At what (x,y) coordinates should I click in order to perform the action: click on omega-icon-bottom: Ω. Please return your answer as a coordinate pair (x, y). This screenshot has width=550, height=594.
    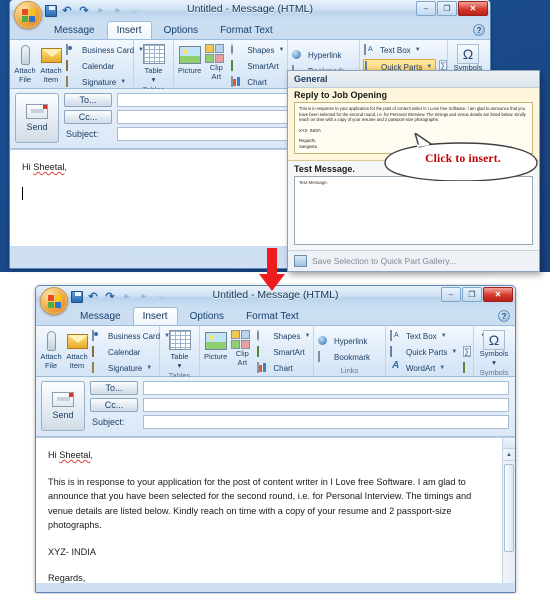
    Looking at the image, I should click on (494, 340).